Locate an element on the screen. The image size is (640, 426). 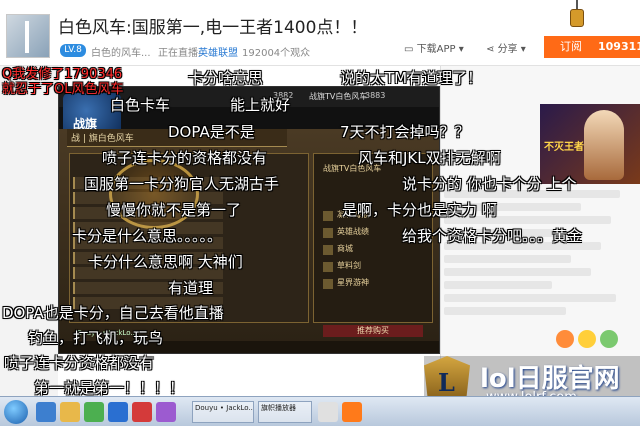
danmaku-comment: 喷子连卡分资格都没有 is located at coordinates (79, 363).